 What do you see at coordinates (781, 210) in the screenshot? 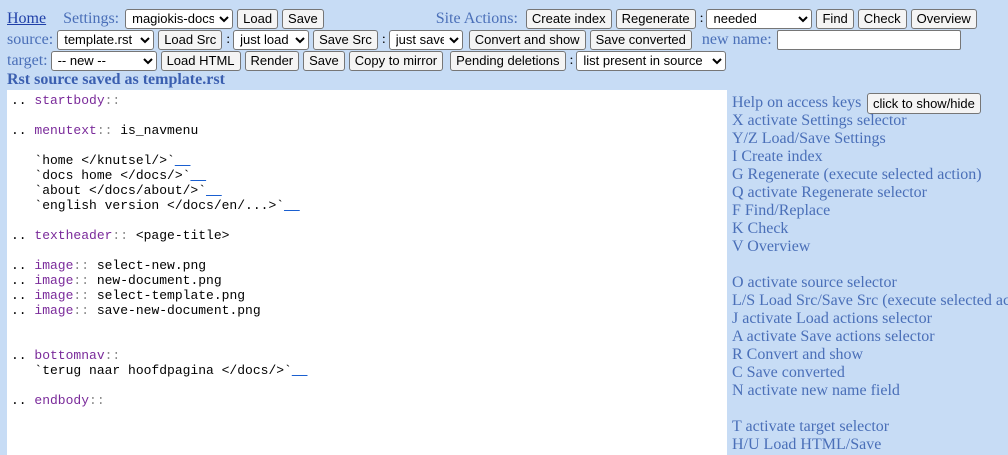
I see `help-item: F Find/Replace` at bounding box center [781, 210].